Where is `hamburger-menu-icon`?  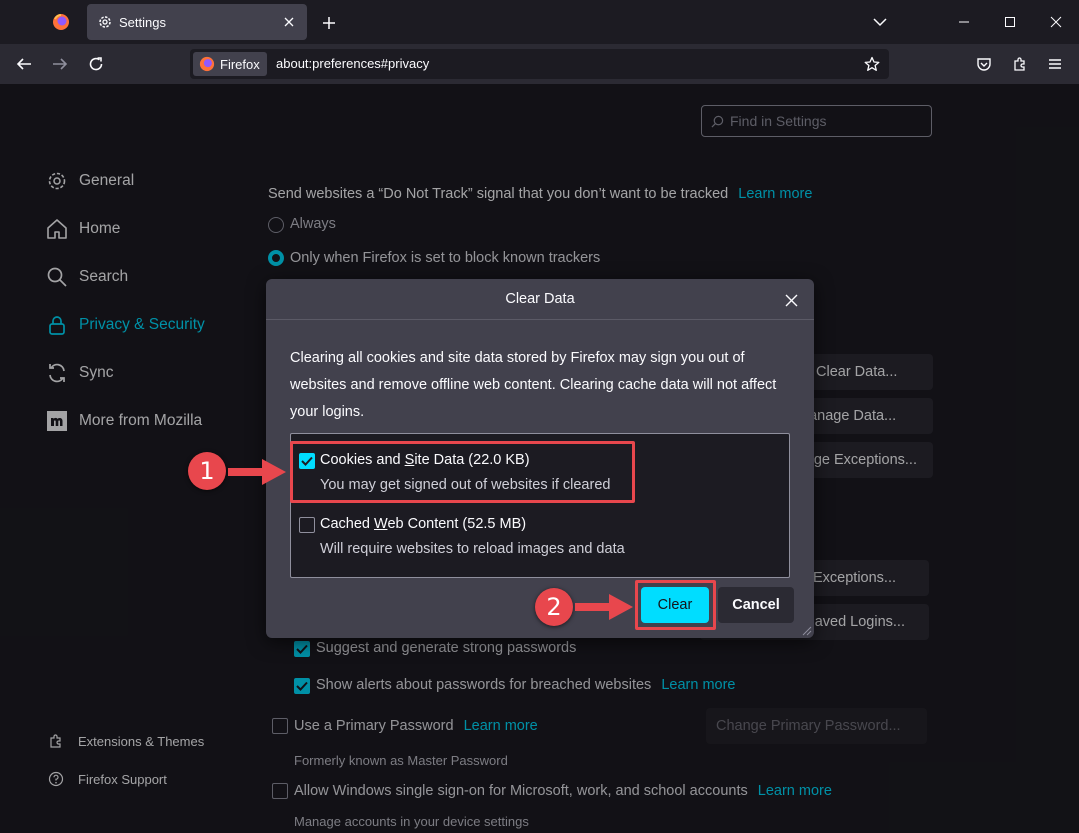
hamburger-menu-icon is located at coordinates (1055, 64).